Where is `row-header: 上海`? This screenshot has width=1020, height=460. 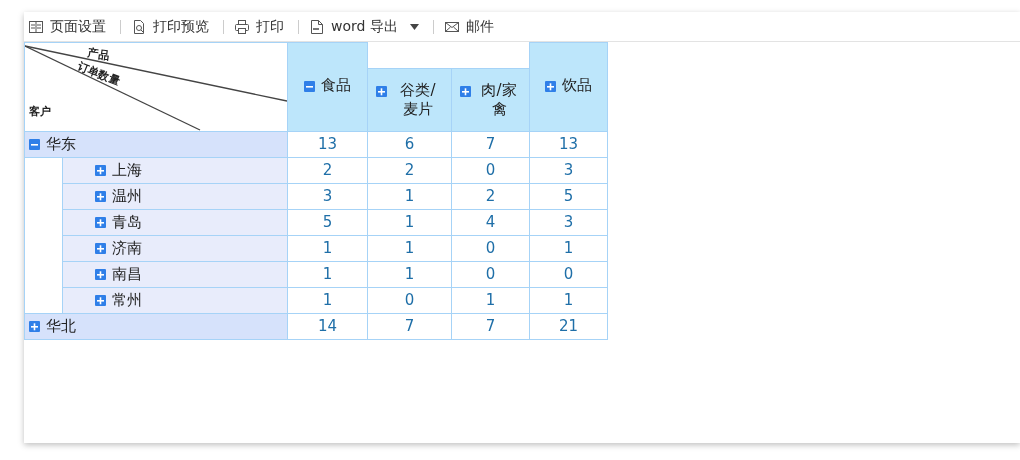
row-header: 上海 is located at coordinates (127, 171).